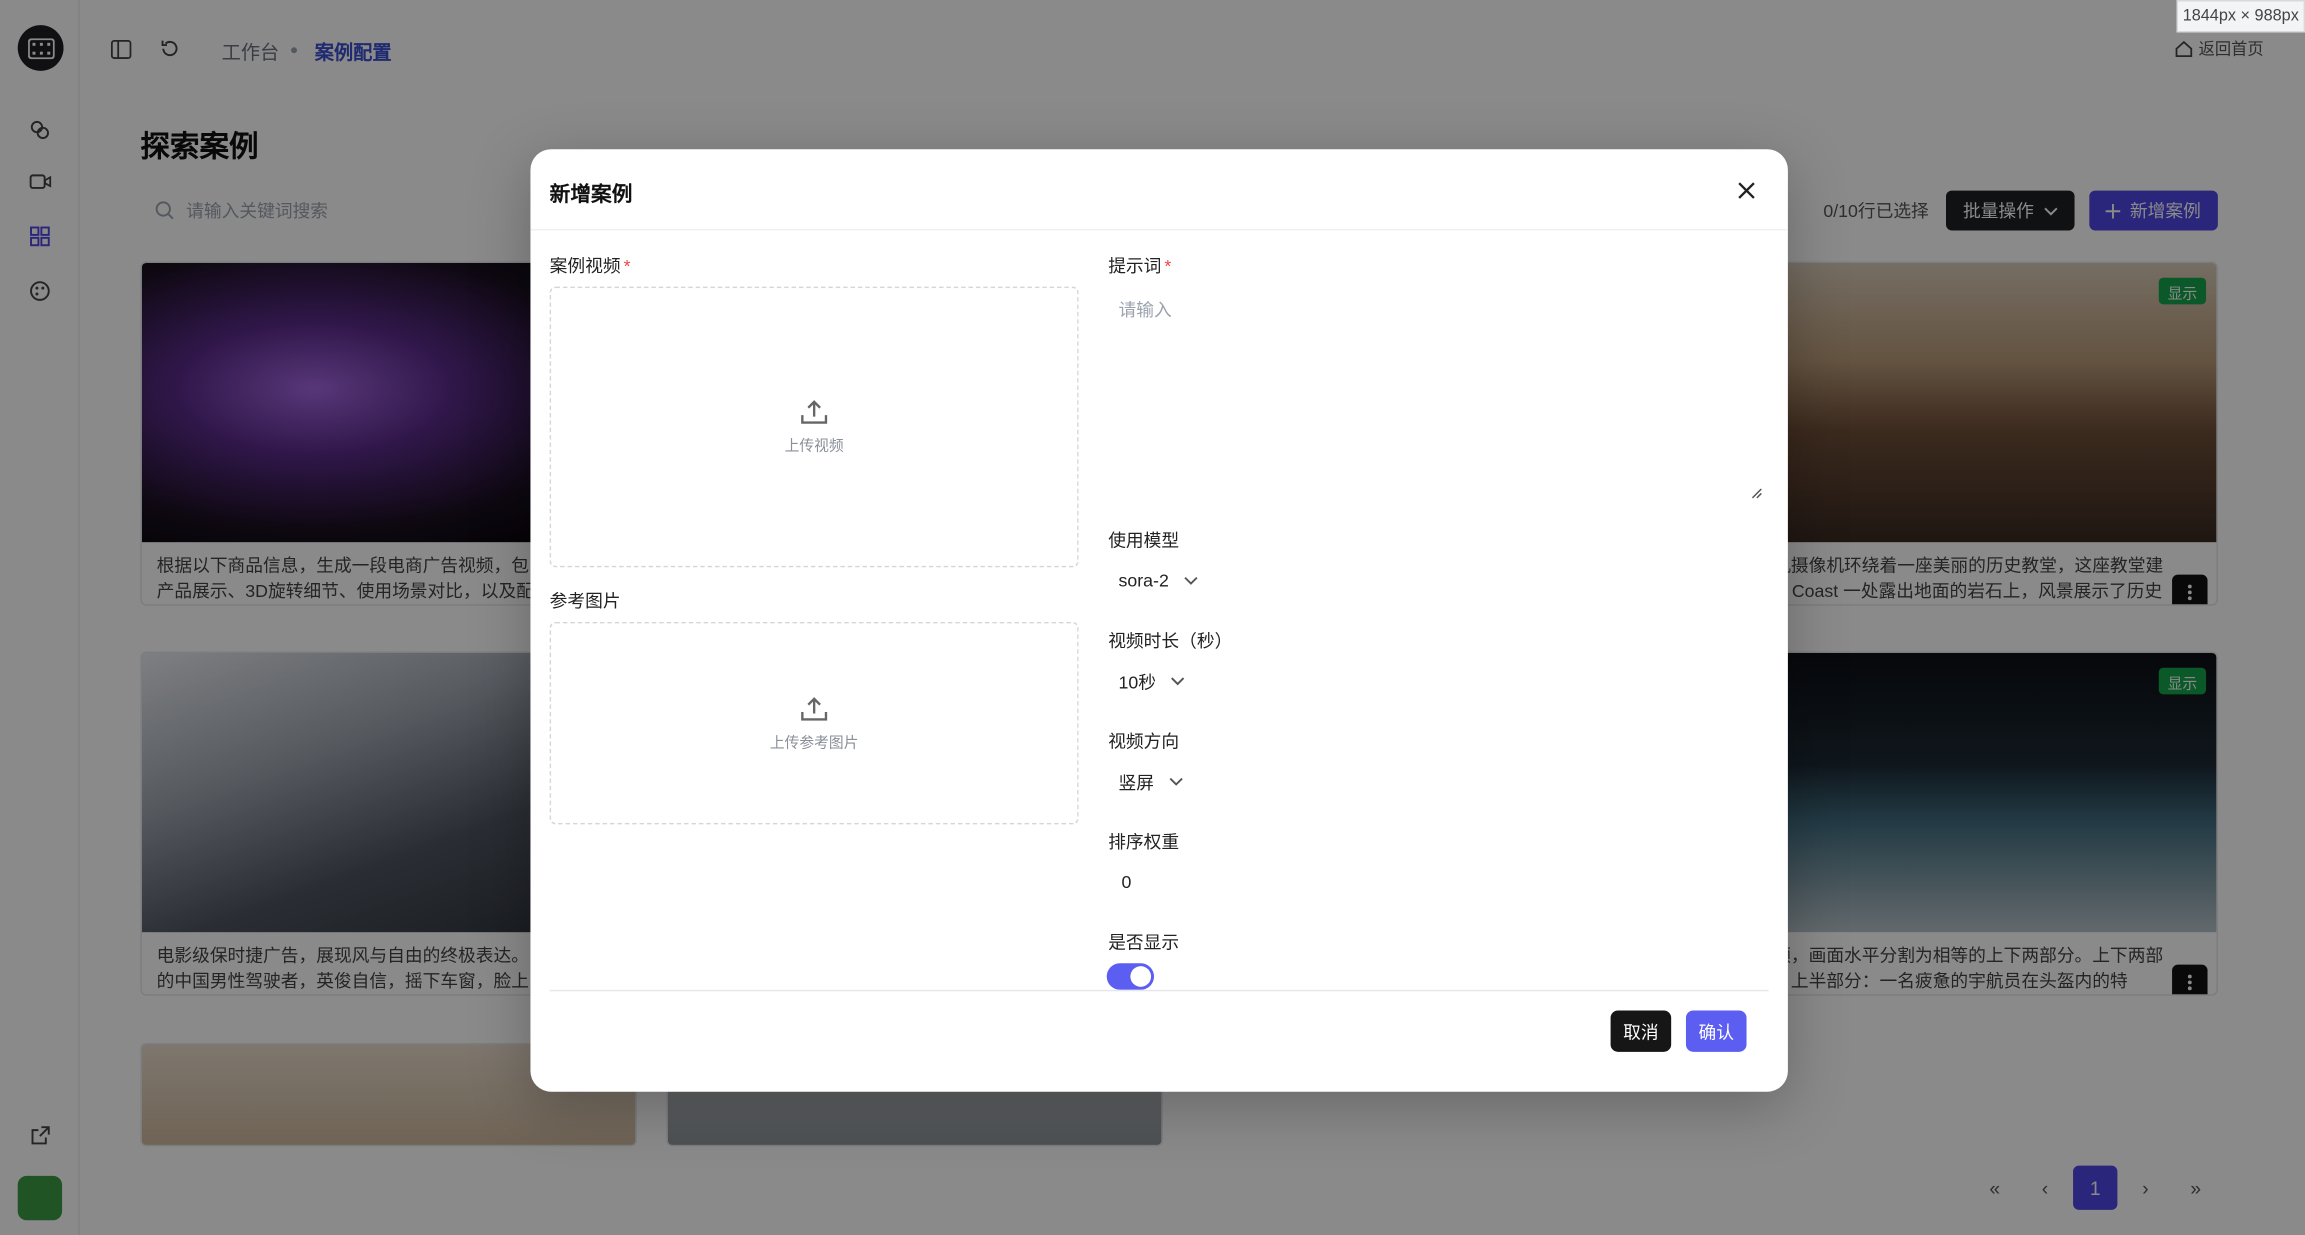 This screenshot has height=1235, width=2305. I want to click on duration-field-label: 视频时长（秒）, so click(1170, 641).